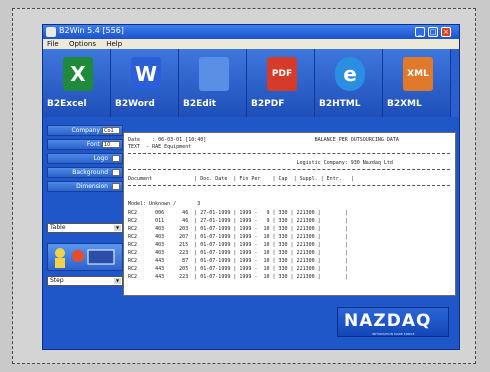  I want to click on background-option: Background, so click(85, 172).